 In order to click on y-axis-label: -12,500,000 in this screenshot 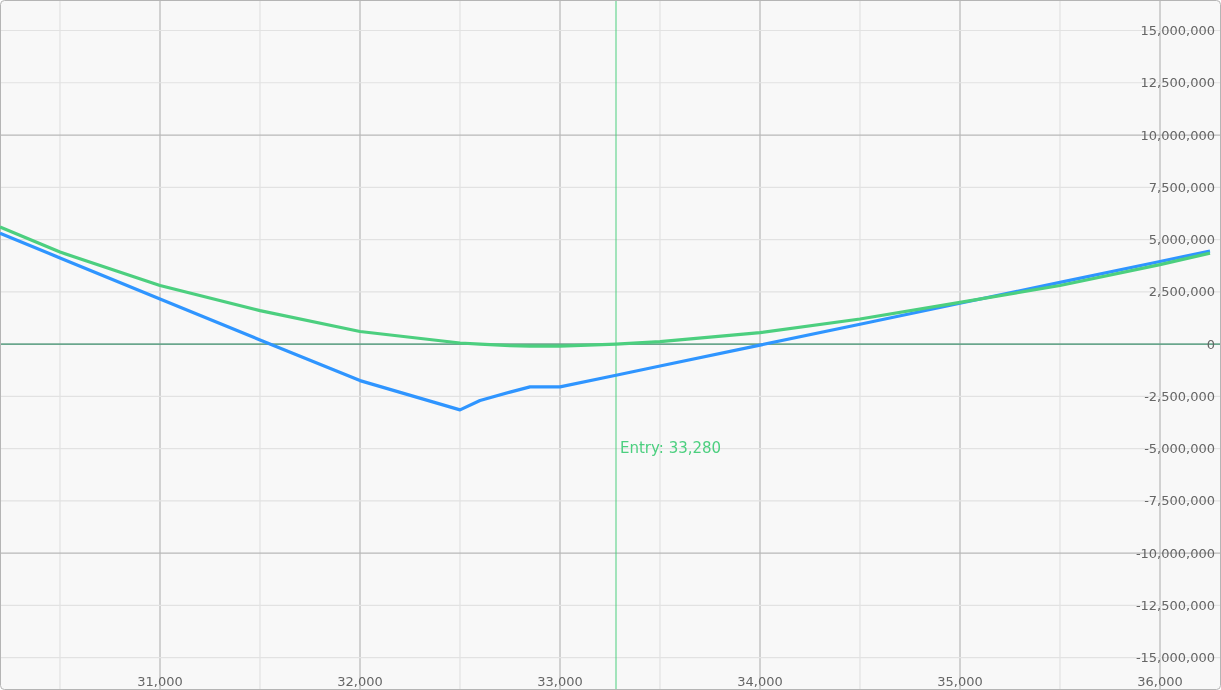, I will do `click(1175, 605)`.